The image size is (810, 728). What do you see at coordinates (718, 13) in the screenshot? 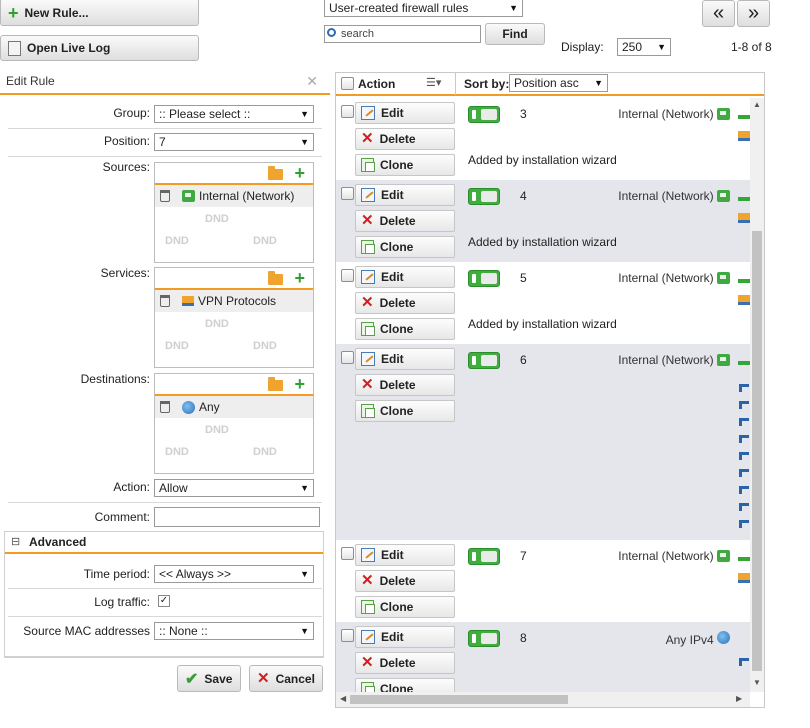
I see `prev-page-button: «` at bounding box center [718, 13].